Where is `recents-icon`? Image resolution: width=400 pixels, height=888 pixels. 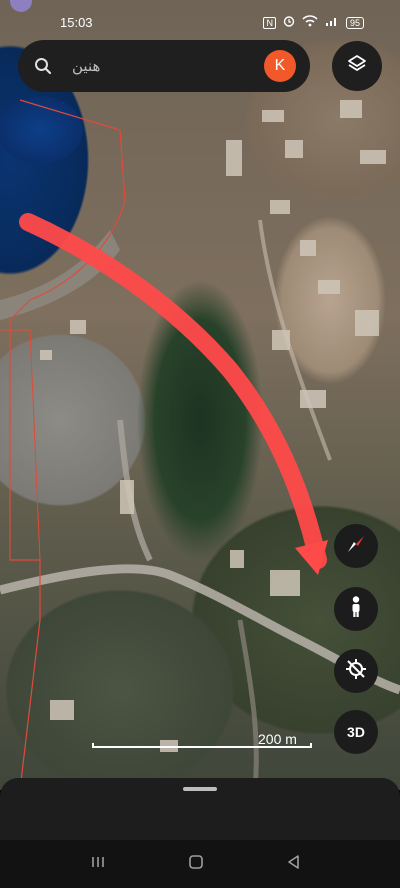
recents-icon is located at coordinates (98, 864).